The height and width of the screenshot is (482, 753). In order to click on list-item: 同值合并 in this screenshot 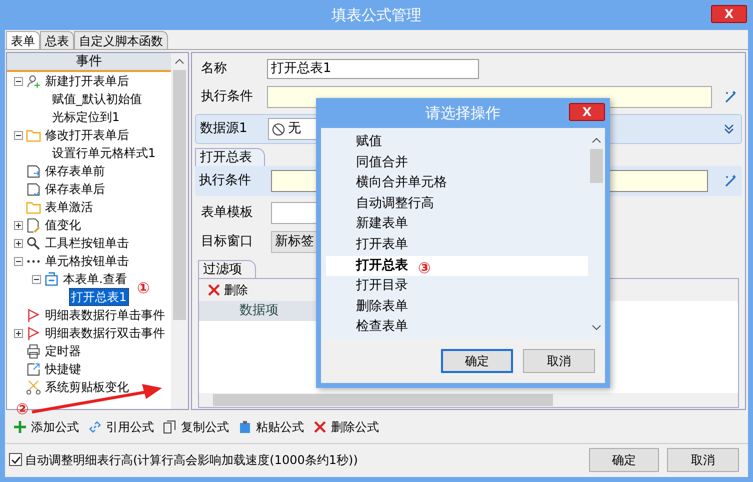, I will do `click(457, 163)`.